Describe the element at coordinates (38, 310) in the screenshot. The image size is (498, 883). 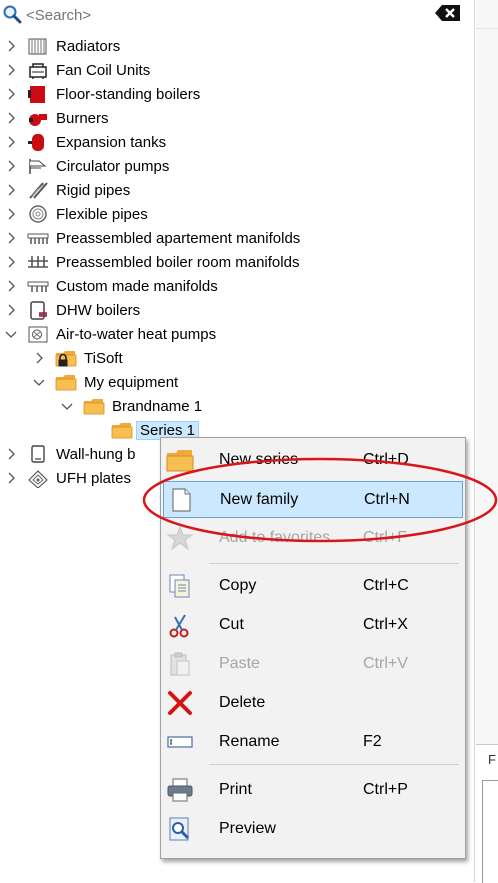
I see `dhw-boiler-icon` at that location.